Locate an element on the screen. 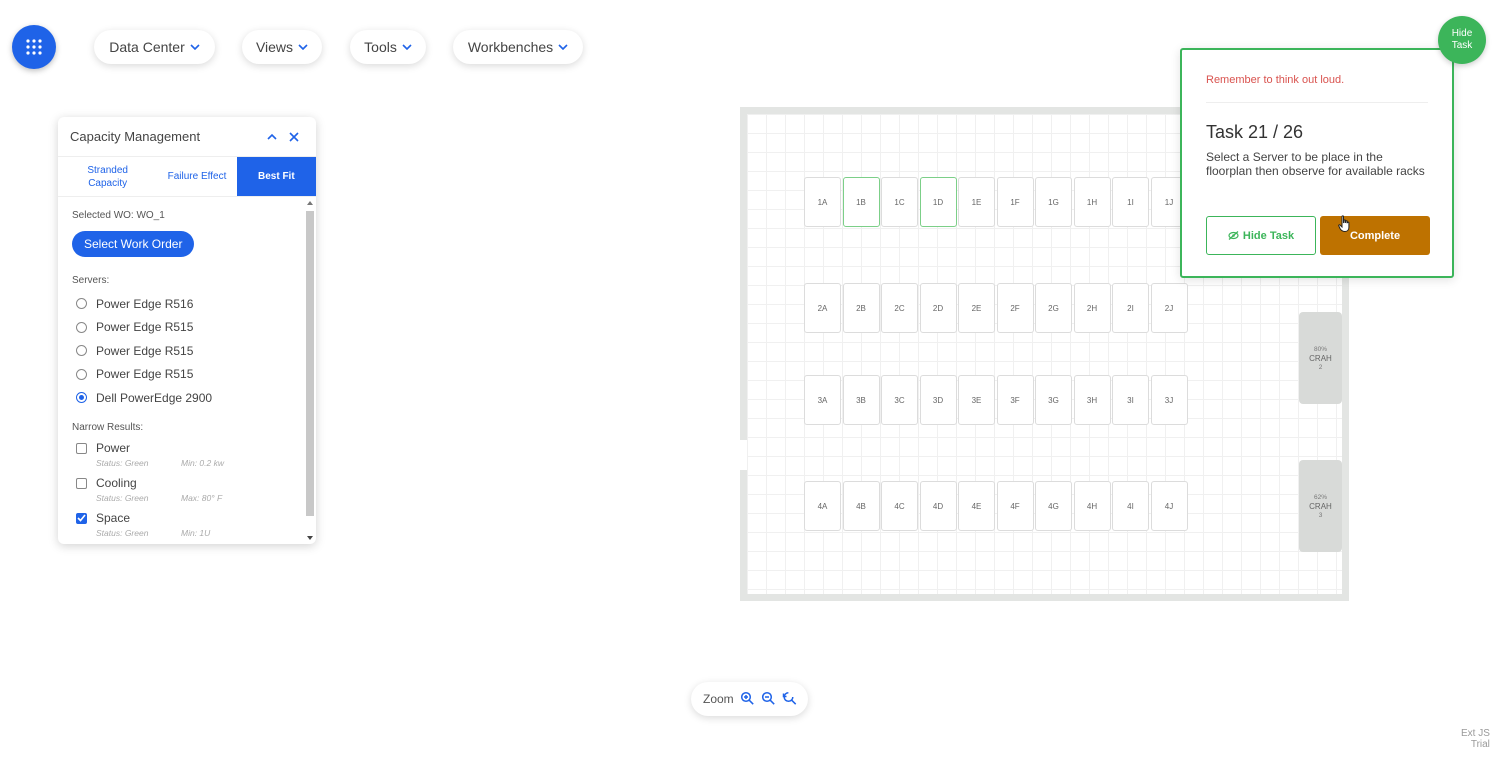 This screenshot has width=1500, height=762. task-note: Remember to think out loud. is located at coordinates (1275, 80).